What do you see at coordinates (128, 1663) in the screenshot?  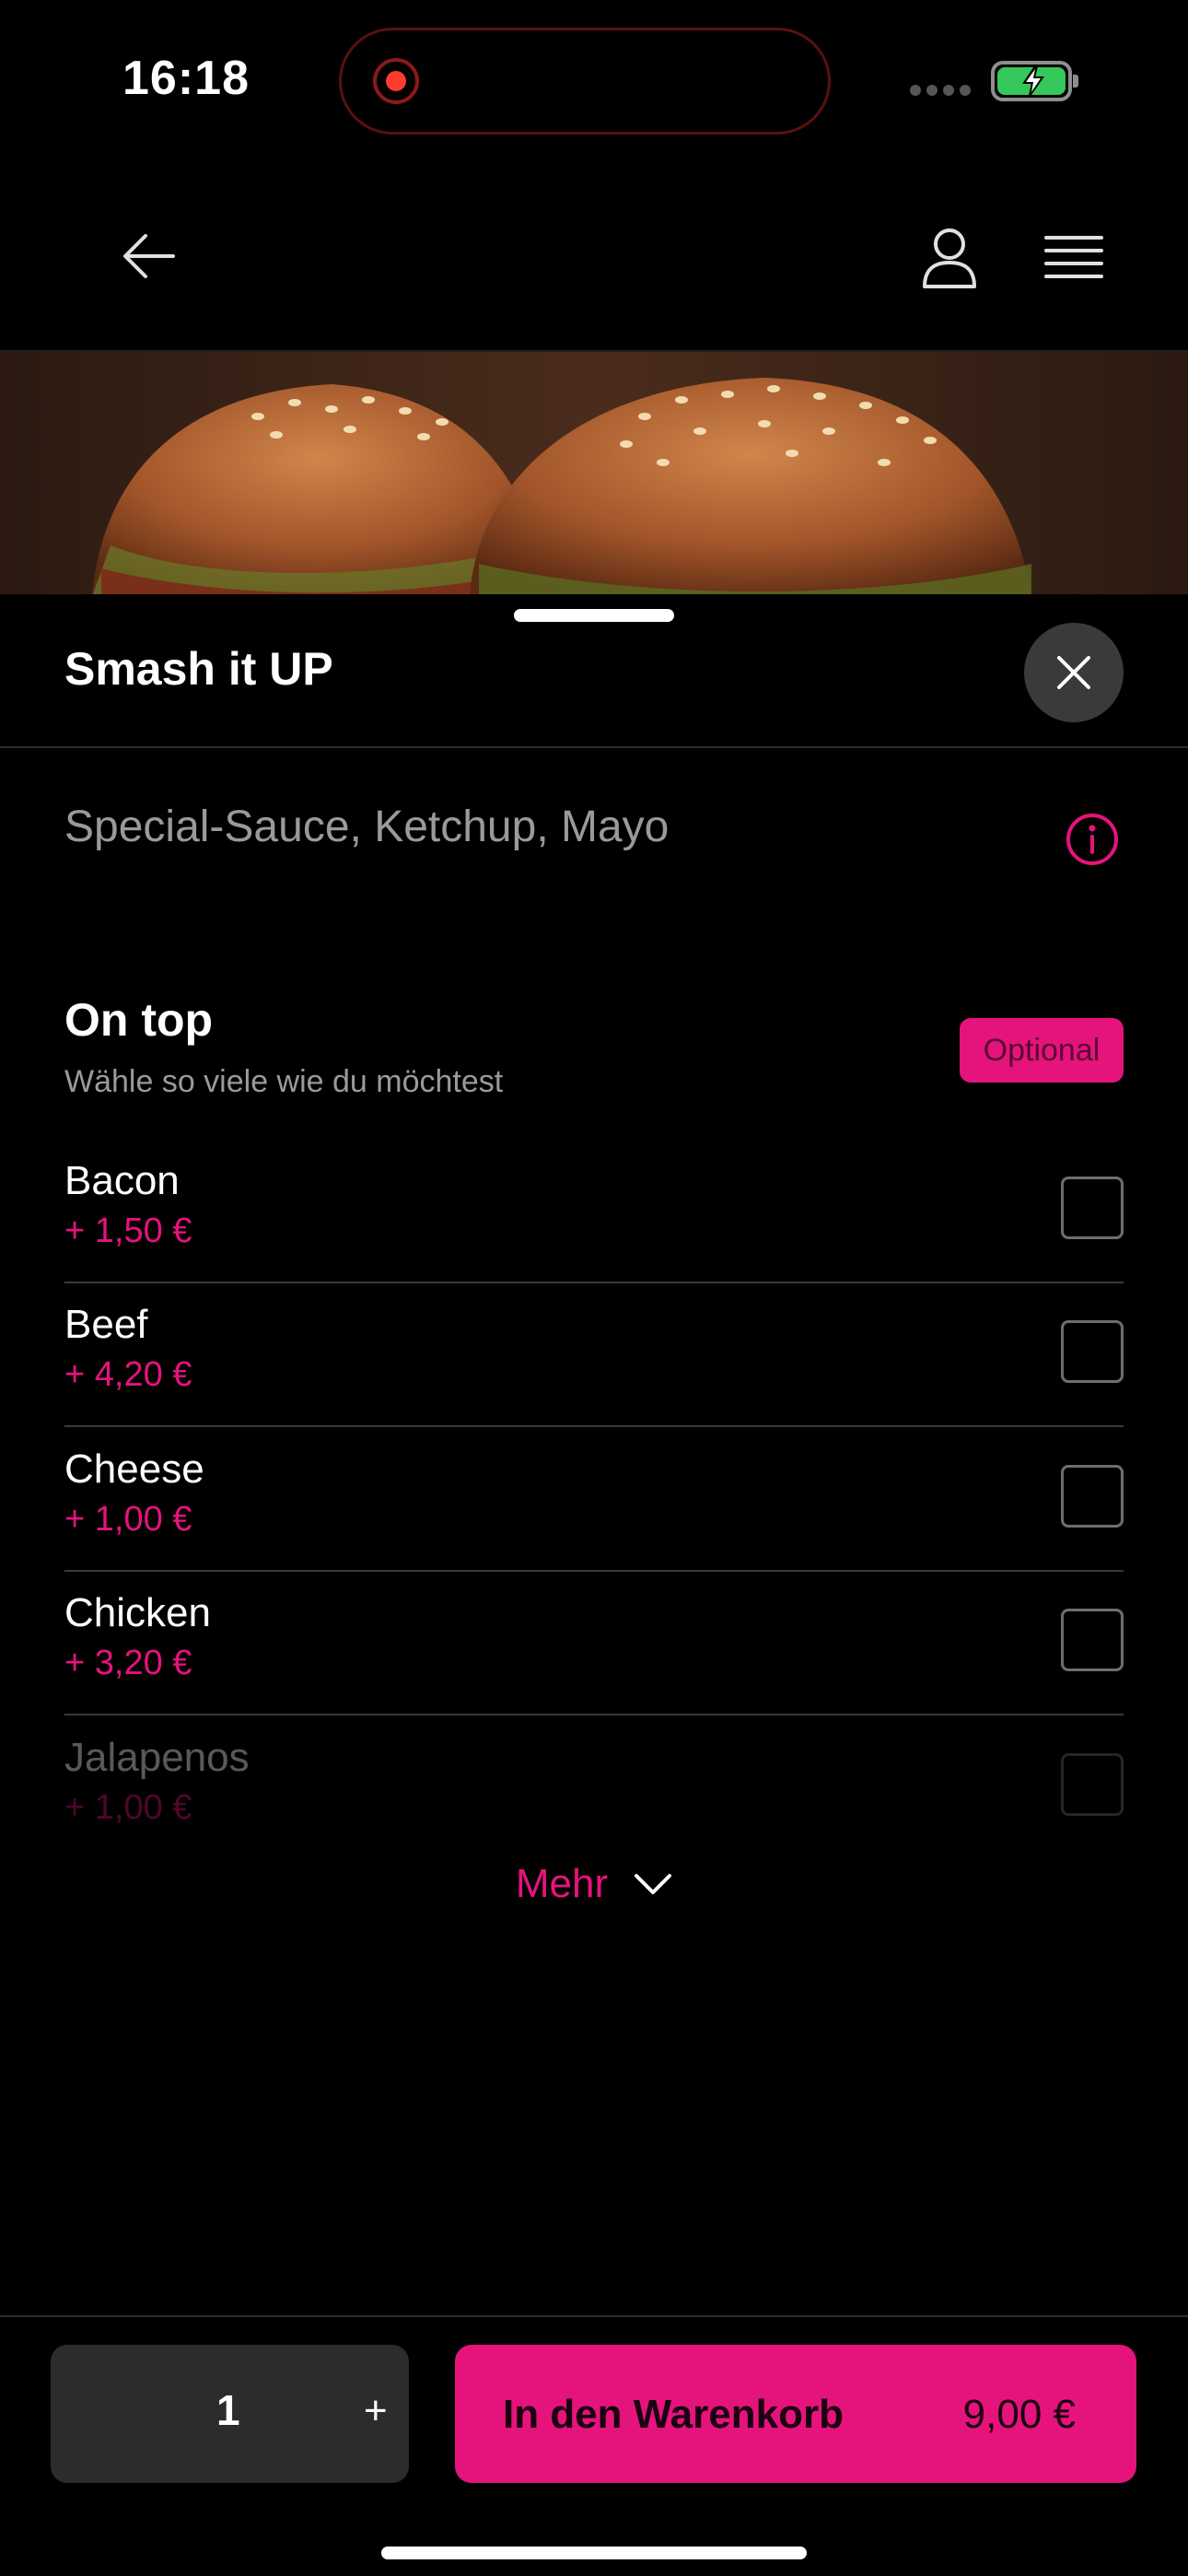 I see `option-price: + 3,20 €` at bounding box center [128, 1663].